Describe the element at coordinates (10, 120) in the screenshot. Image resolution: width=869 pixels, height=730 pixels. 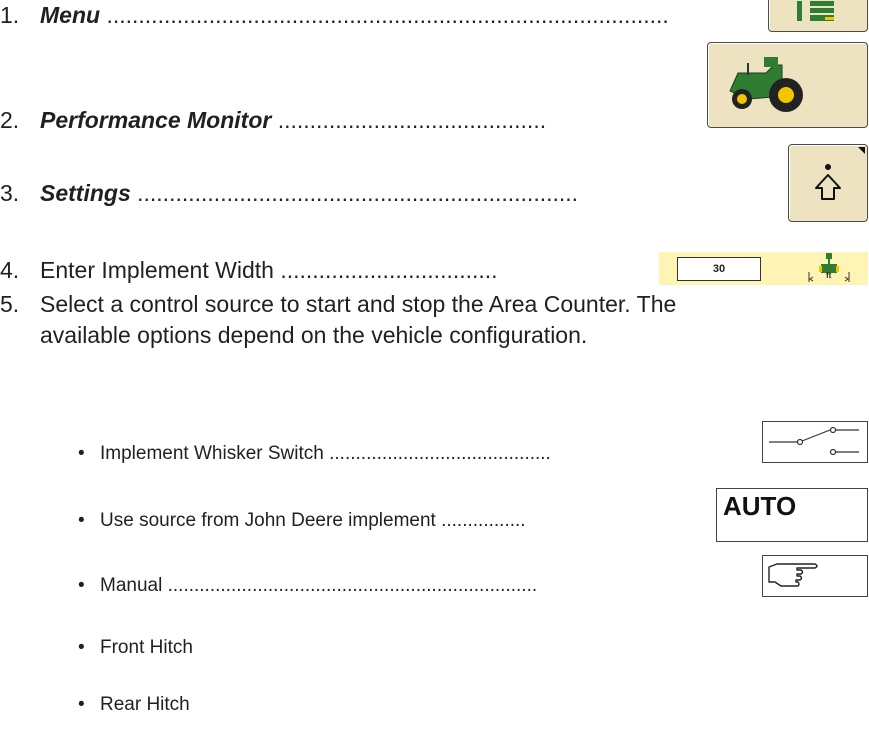
I see `step-number: 2.` at that location.